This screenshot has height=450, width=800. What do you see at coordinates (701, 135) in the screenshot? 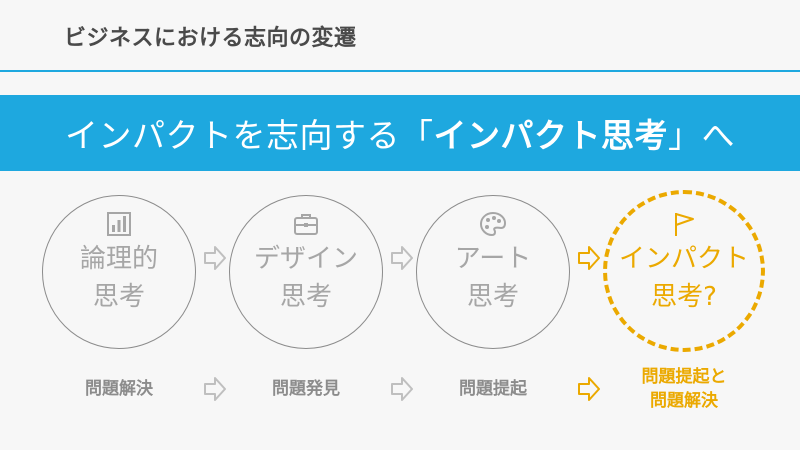
I see `banner-text-after: 」へ` at bounding box center [701, 135].